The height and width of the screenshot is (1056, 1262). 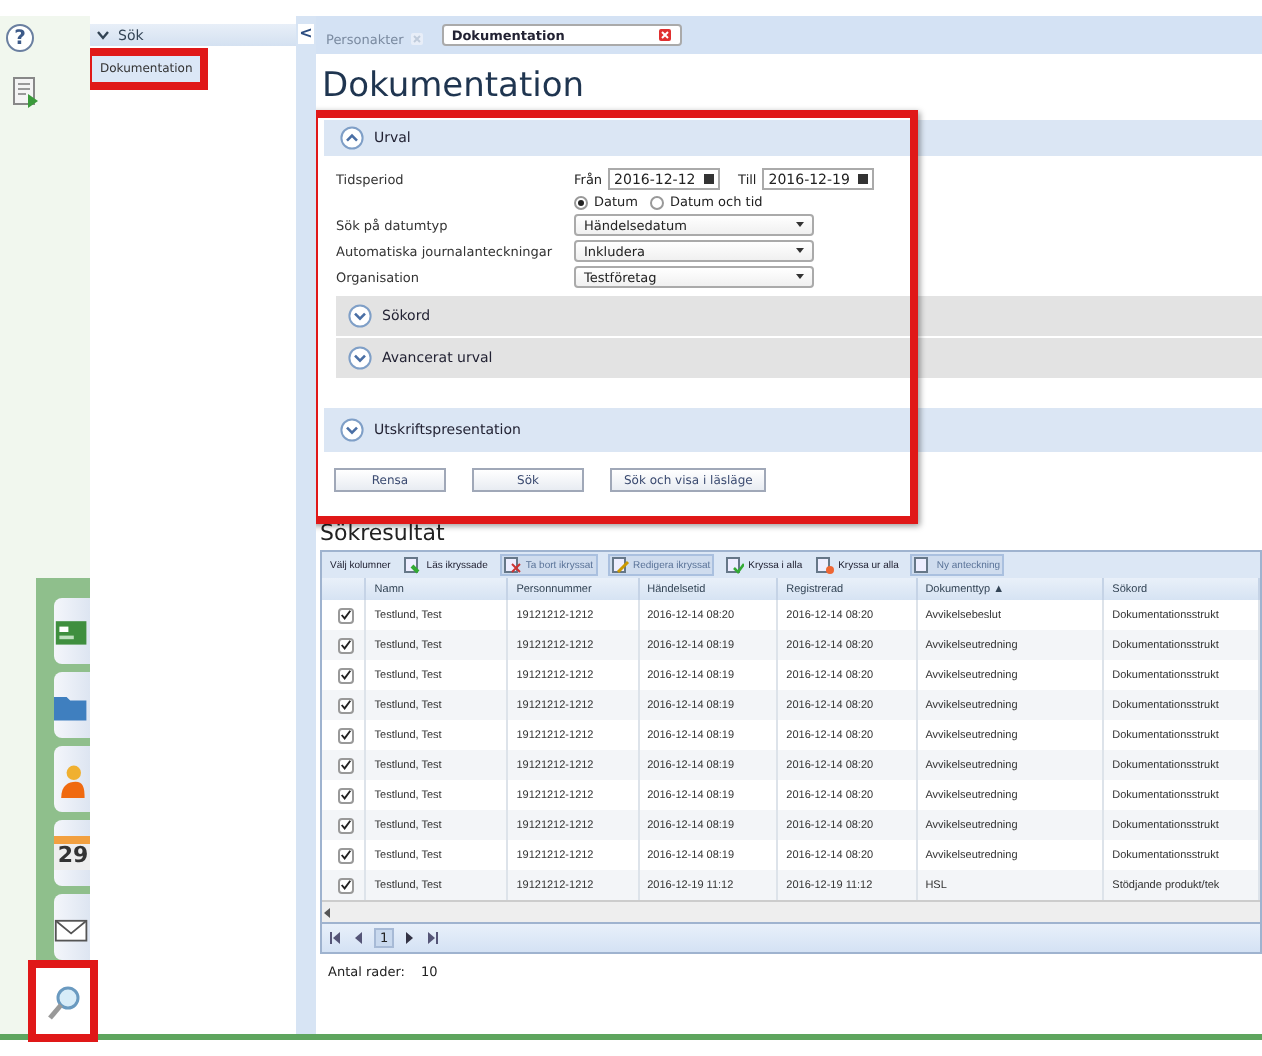 I want to click on help-button: ?, so click(x=20, y=38).